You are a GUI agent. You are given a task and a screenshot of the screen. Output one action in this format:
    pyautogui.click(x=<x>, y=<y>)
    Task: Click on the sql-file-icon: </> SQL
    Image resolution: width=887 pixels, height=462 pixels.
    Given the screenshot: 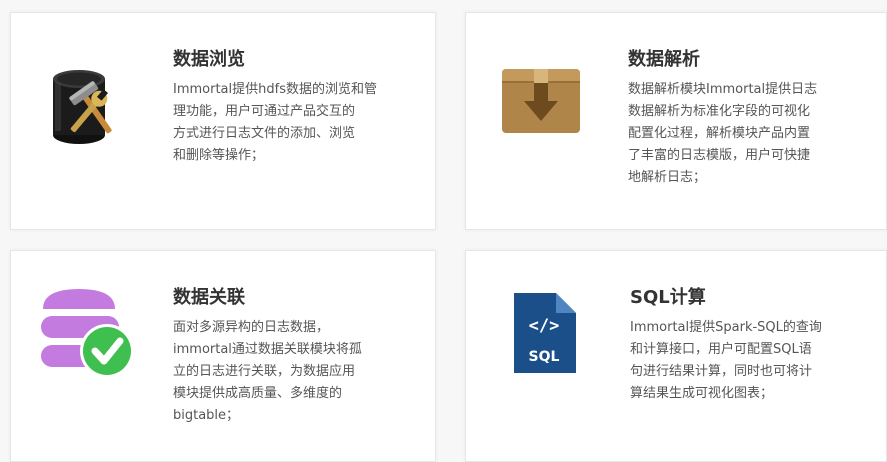 What is the action you would take?
    pyautogui.click(x=544, y=333)
    